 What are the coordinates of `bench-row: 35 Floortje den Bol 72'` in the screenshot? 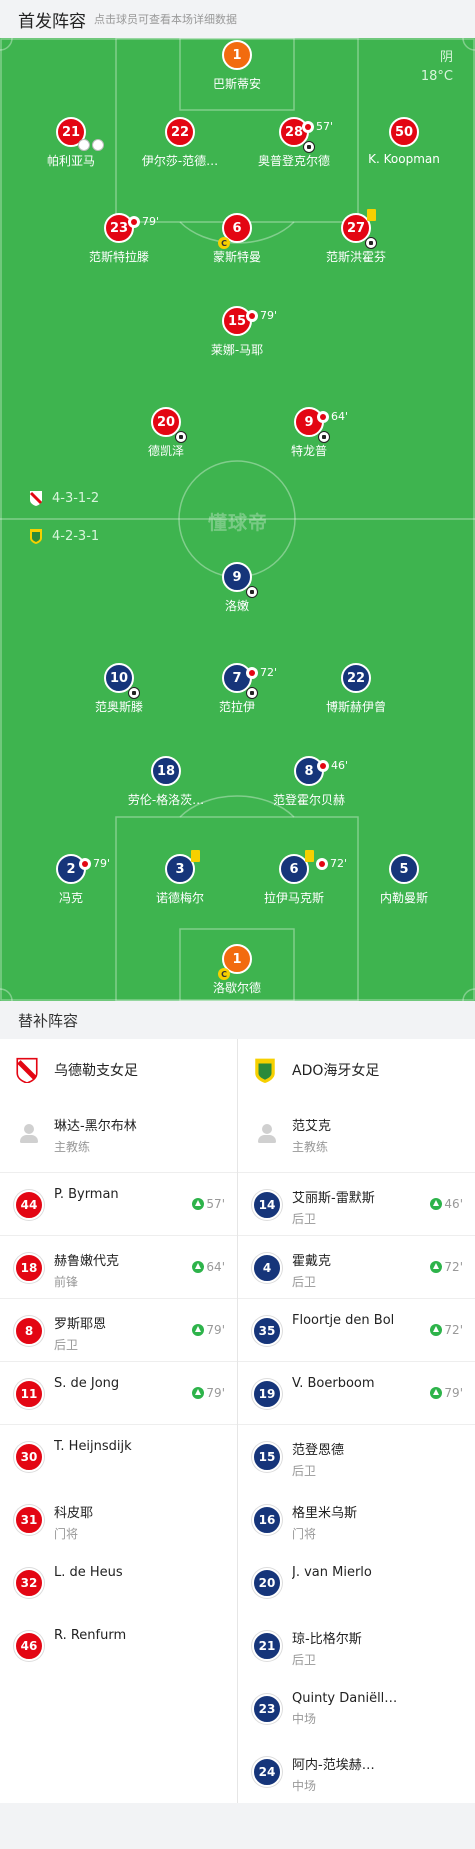 It's located at (356, 1330).